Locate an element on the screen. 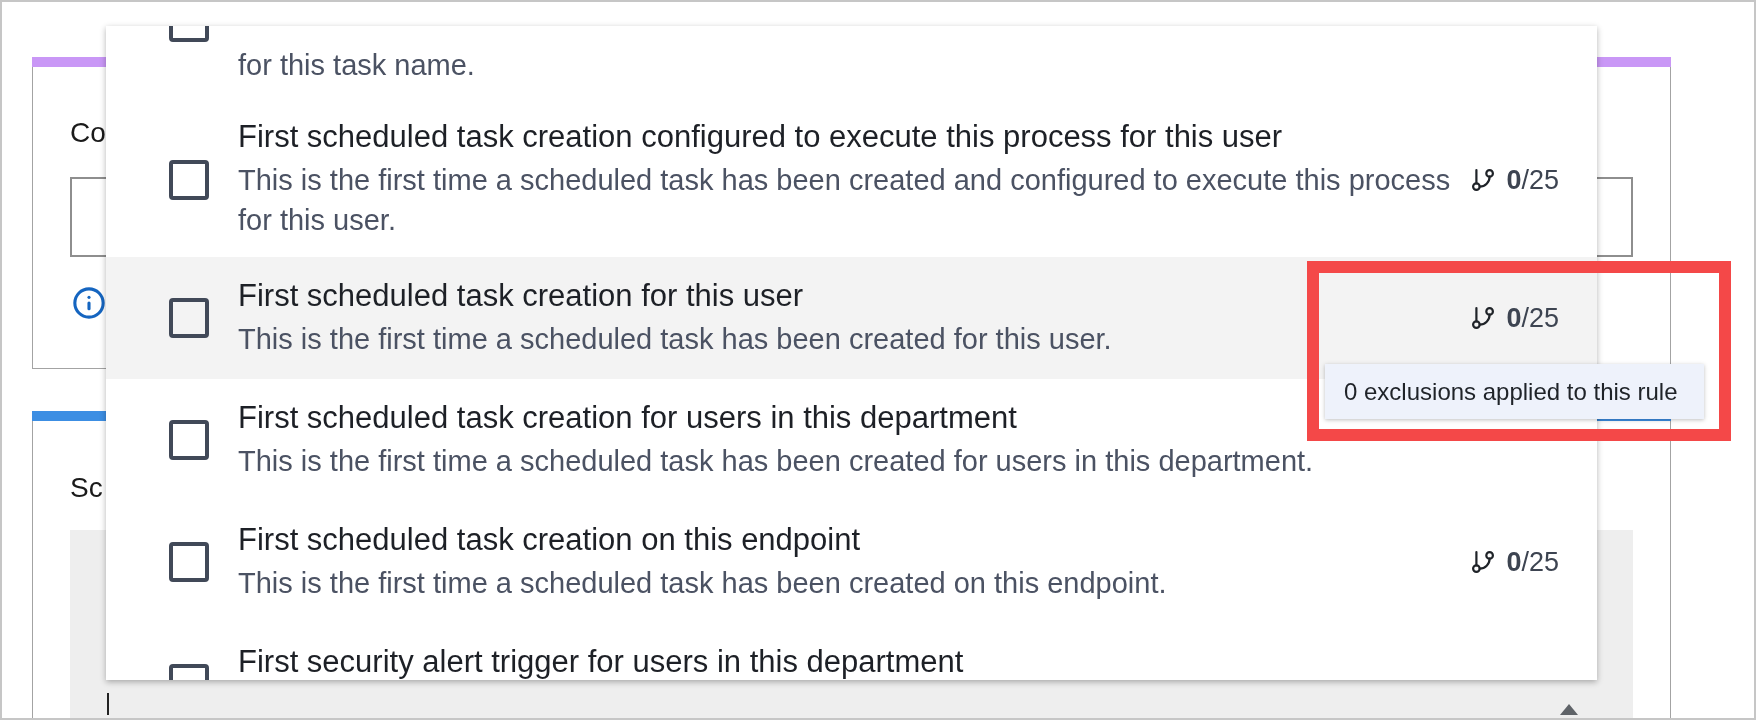 This screenshot has height=720, width=1756. rule-title: First scheduled task creation for this user is located at coordinates (521, 295).